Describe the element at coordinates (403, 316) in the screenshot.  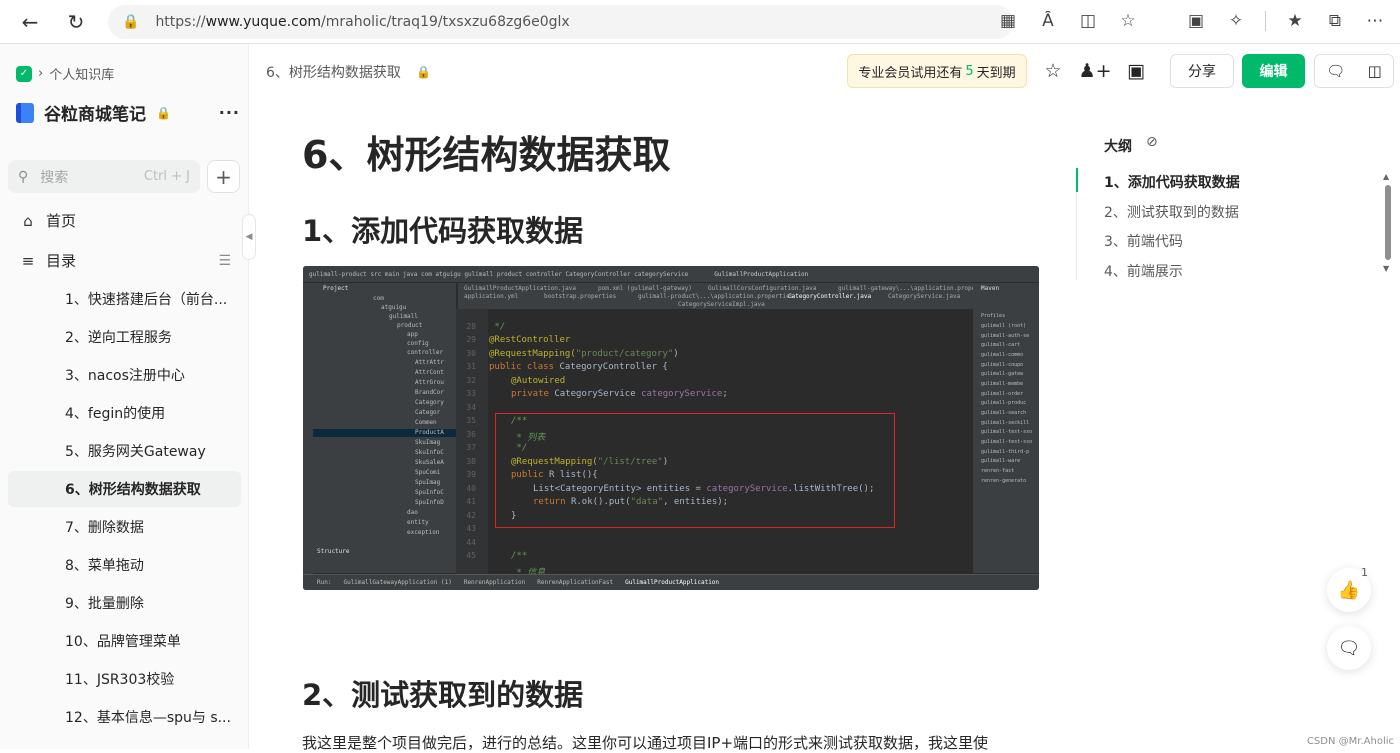
I see `ide-tree-node: gulimall` at that location.